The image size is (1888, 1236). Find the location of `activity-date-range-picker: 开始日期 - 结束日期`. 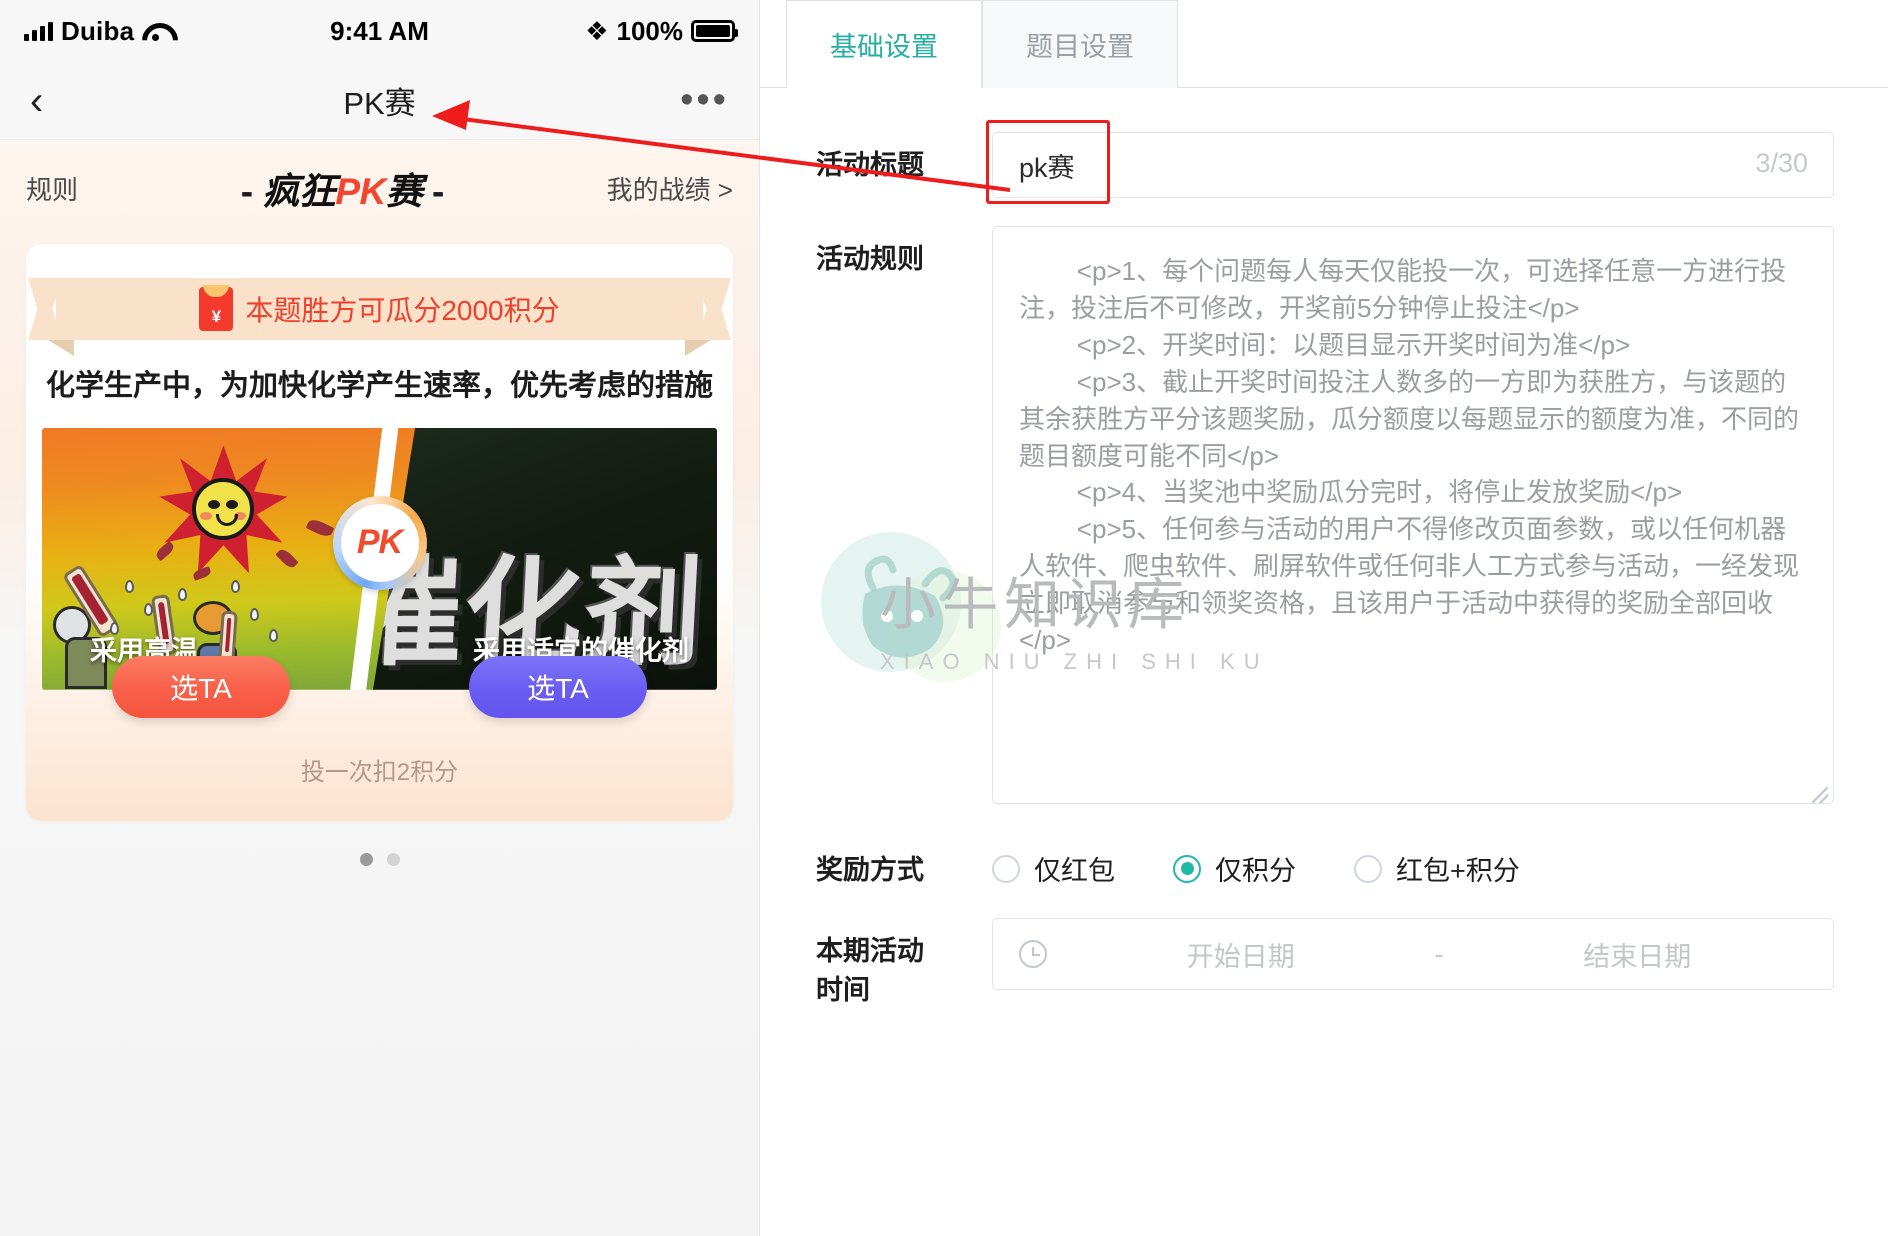

activity-date-range-picker: 开始日期 - 结束日期 is located at coordinates (1413, 954).